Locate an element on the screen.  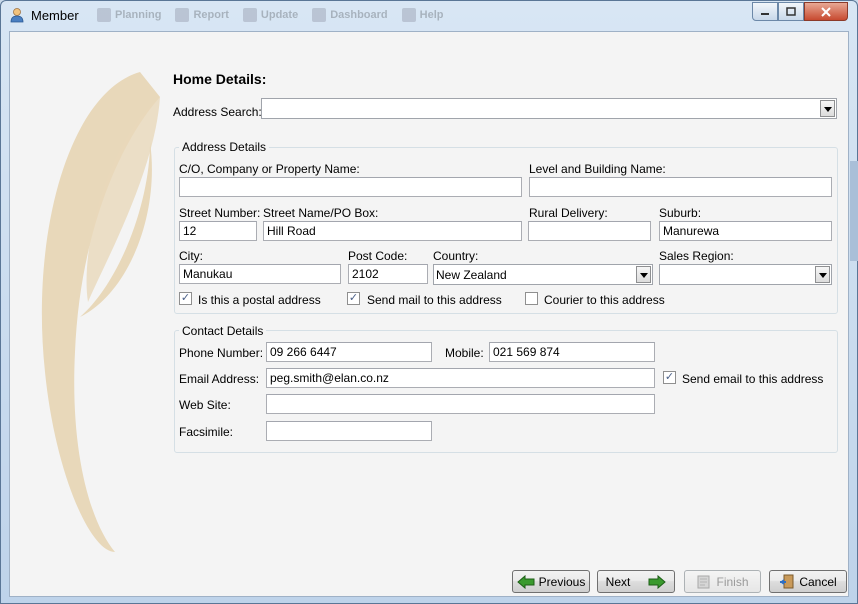
next-label: Next is located at coordinates (618, 581).